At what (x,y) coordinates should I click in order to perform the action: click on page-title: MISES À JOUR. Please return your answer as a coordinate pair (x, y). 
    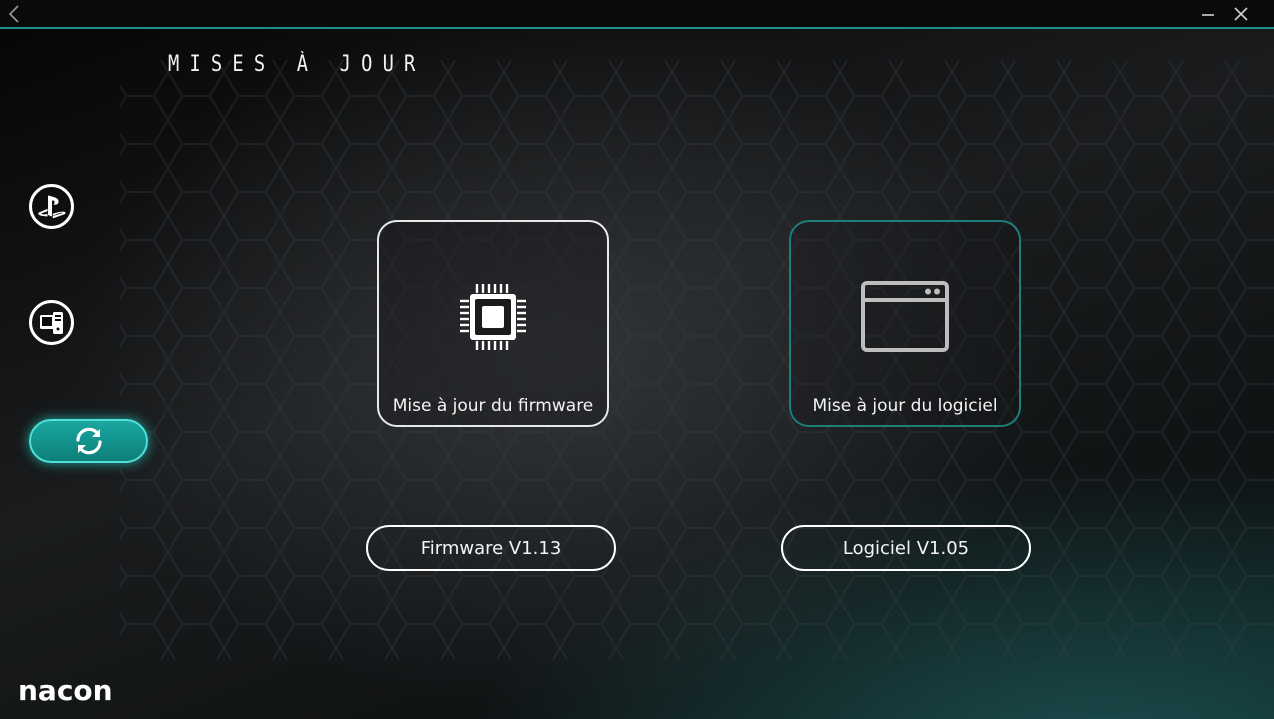
    Looking at the image, I should click on (297, 64).